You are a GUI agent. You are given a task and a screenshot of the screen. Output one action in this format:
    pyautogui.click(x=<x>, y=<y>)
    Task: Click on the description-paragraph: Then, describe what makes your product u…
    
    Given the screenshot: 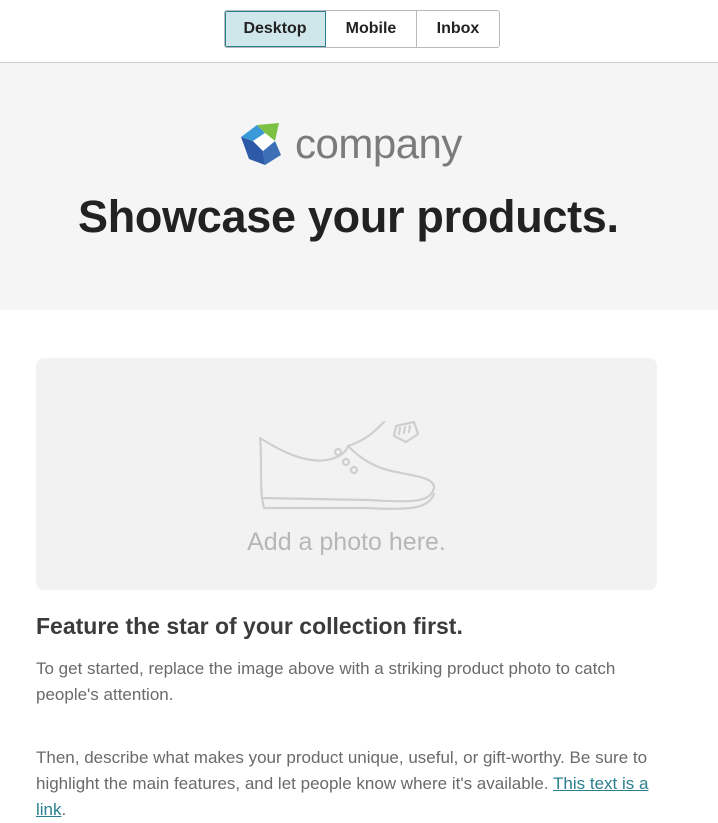 What is the action you would take?
    pyautogui.click(x=348, y=784)
    